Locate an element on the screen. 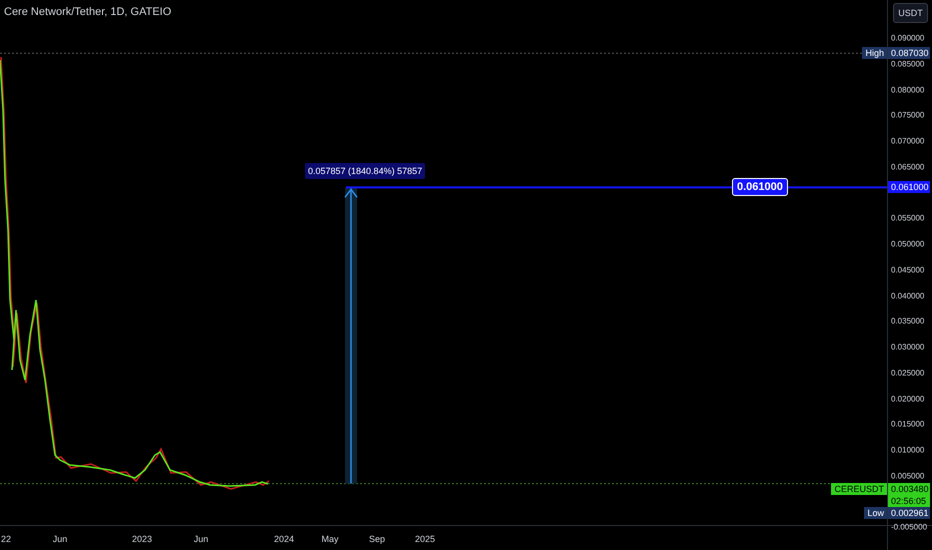 This screenshot has width=932, height=550. measure-label: 0.057857 (1840.84%) 57857 is located at coordinates (365, 171).